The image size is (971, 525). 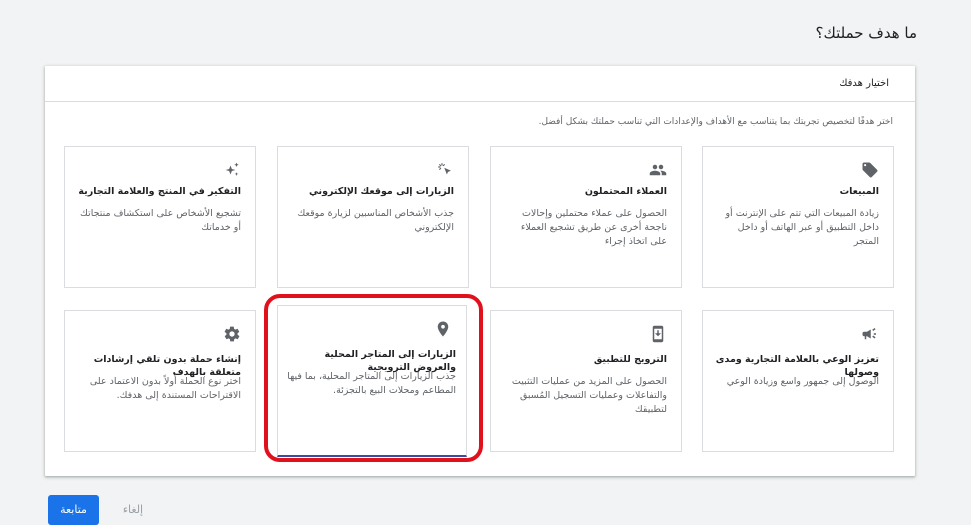 I want to click on location-pin-icon, so click(x=443, y=329).